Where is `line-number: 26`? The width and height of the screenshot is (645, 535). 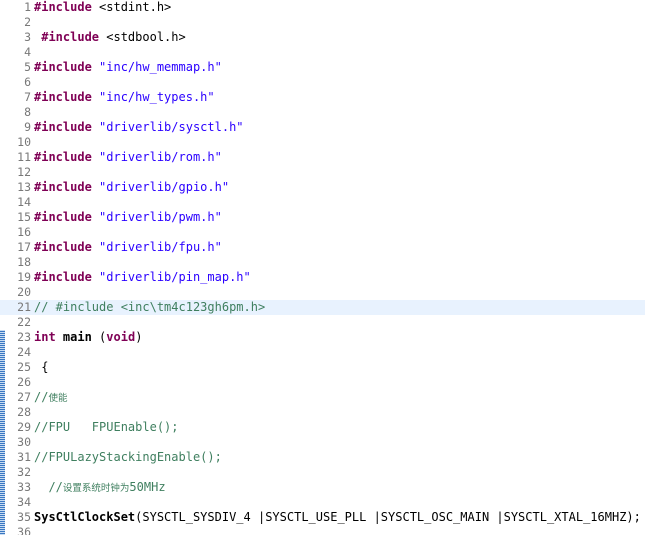
line-number: 26 is located at coordinates (24, 382).